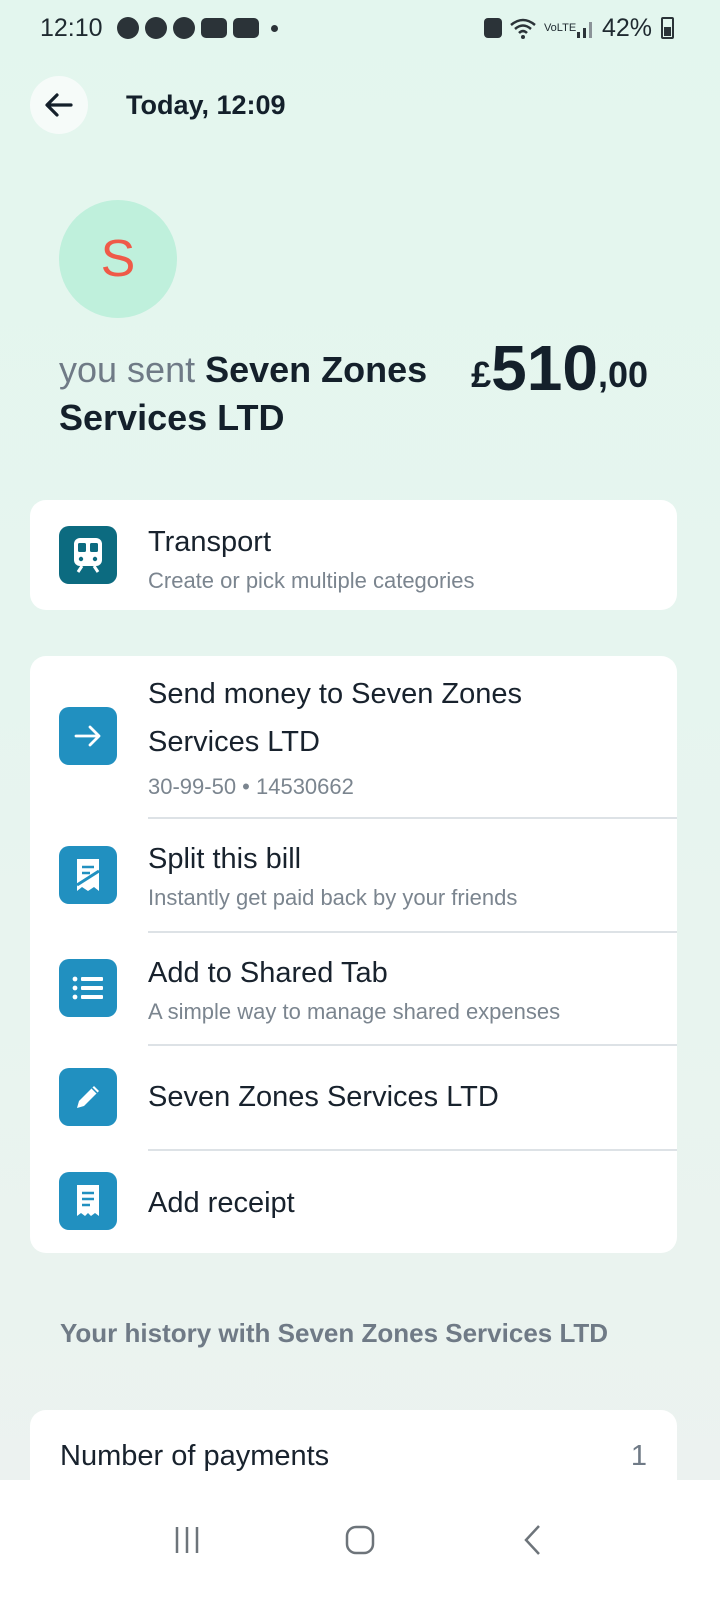 This screenshot has width=720, height=1600. Describe the element at coordinates (638, 1456) in the screenshot. I see `history-value: 1` at that location.